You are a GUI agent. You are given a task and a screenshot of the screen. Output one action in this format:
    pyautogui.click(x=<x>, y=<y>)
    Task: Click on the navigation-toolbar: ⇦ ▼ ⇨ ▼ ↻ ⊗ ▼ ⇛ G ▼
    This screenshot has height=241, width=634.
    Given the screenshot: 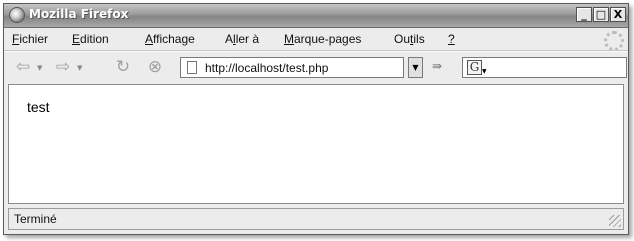 What is the action you would take?
    pyautogui.click(x=316, y=67)
    